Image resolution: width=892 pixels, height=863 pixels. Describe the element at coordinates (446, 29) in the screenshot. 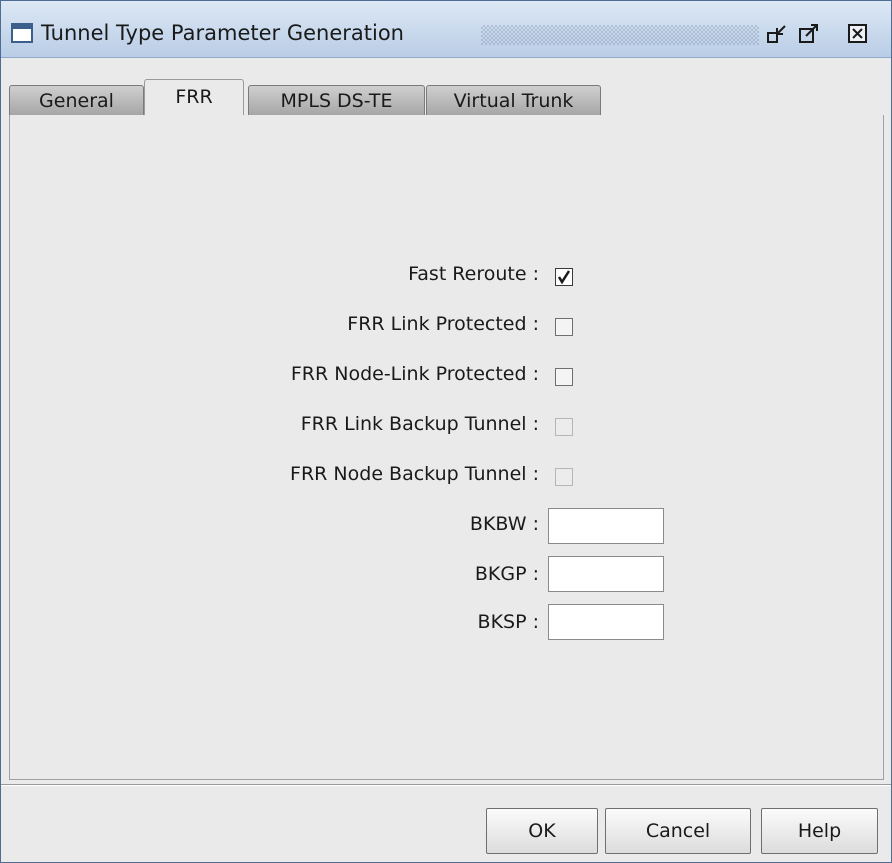

I see `title-bar: Tunnel Type Parameter Generation` at that location.